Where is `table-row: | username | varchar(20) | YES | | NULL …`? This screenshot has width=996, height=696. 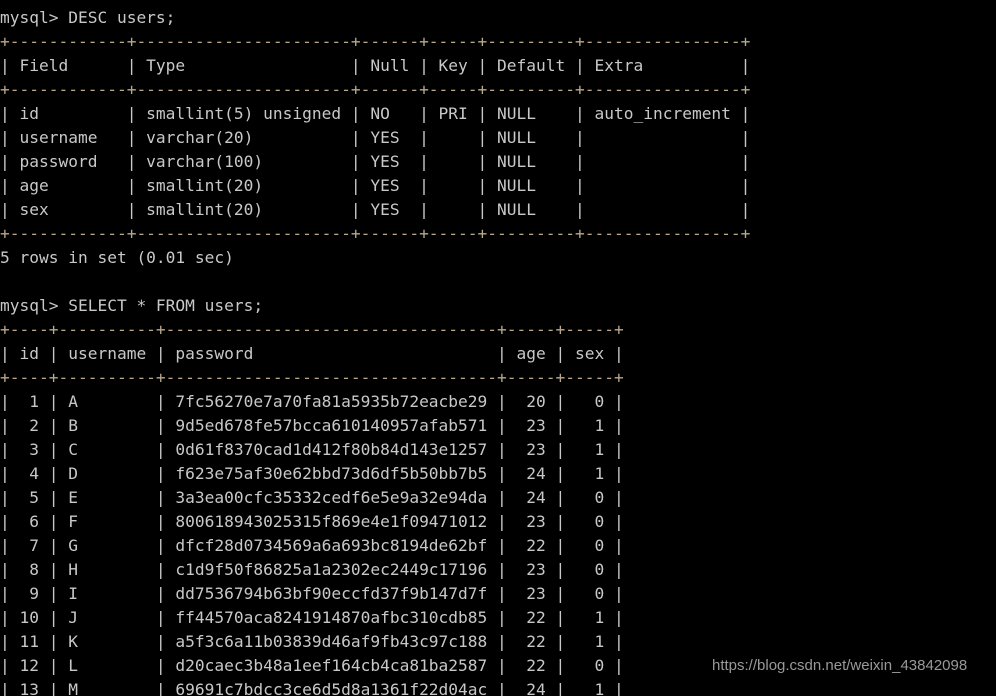 table-row: | username | varchar(20) | YES | | NULL … is located at coordinates (375, 137).